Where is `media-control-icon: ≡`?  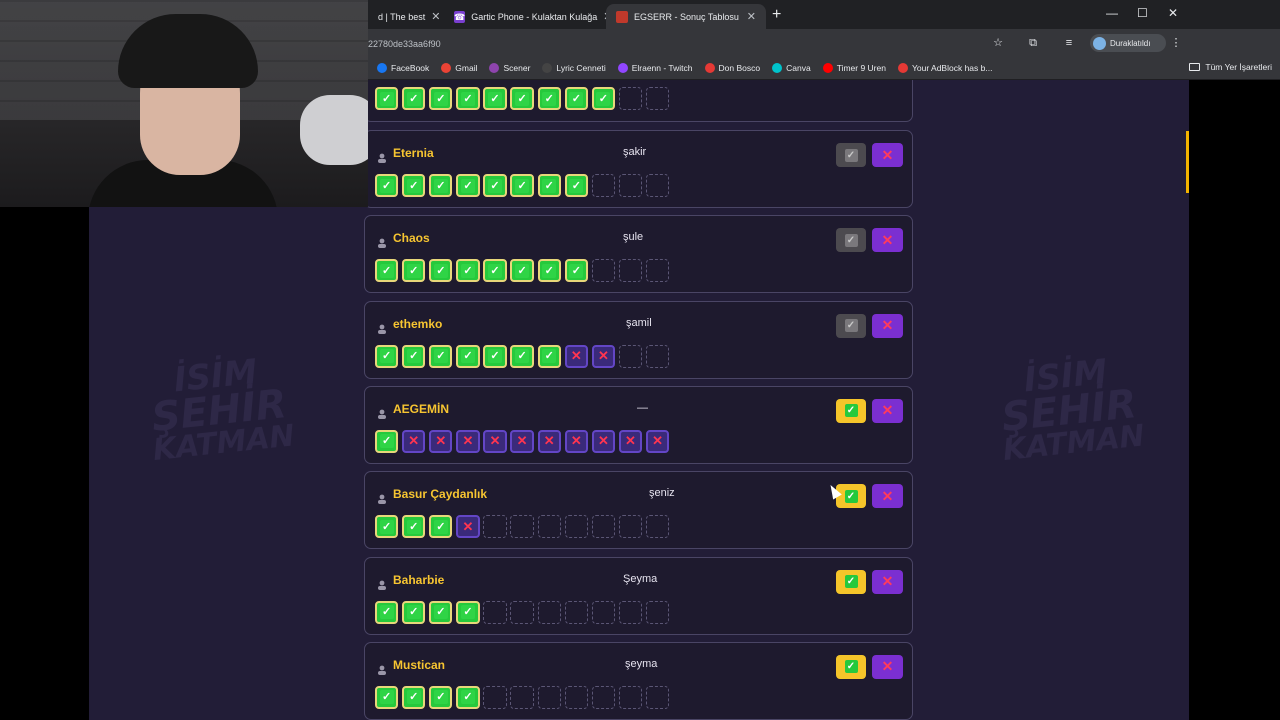 media-control-icon: ≡ is located at coordinates (1069, 43).